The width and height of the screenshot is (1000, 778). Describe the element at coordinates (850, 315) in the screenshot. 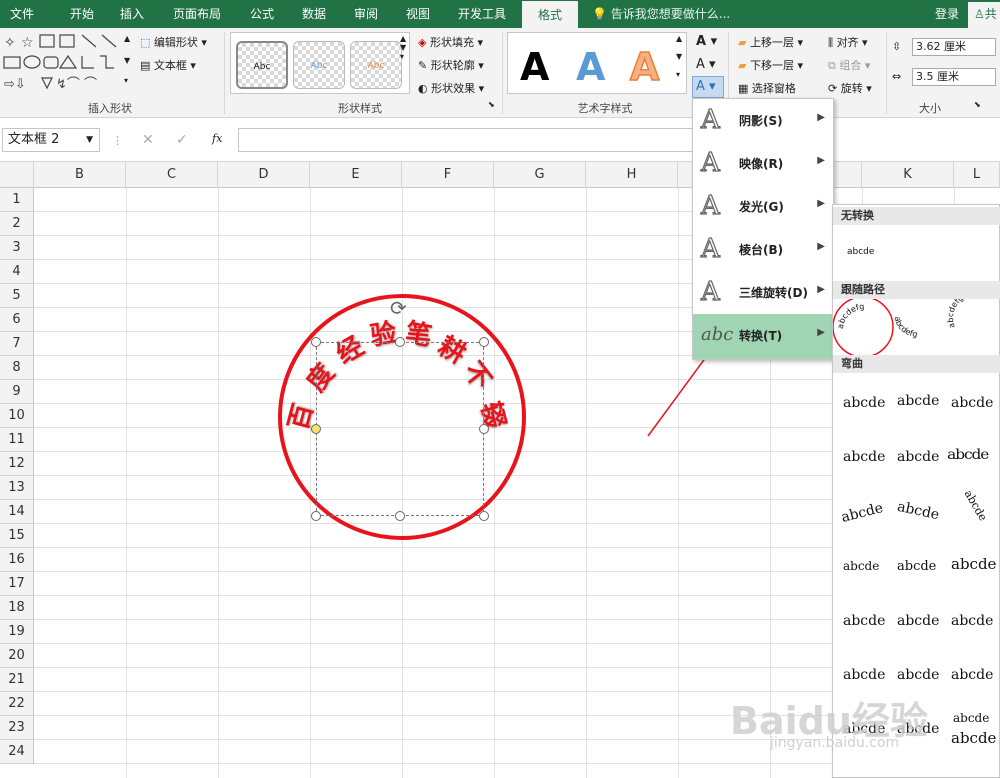

I see `path-option-arch-up: abcdefg` at that location.